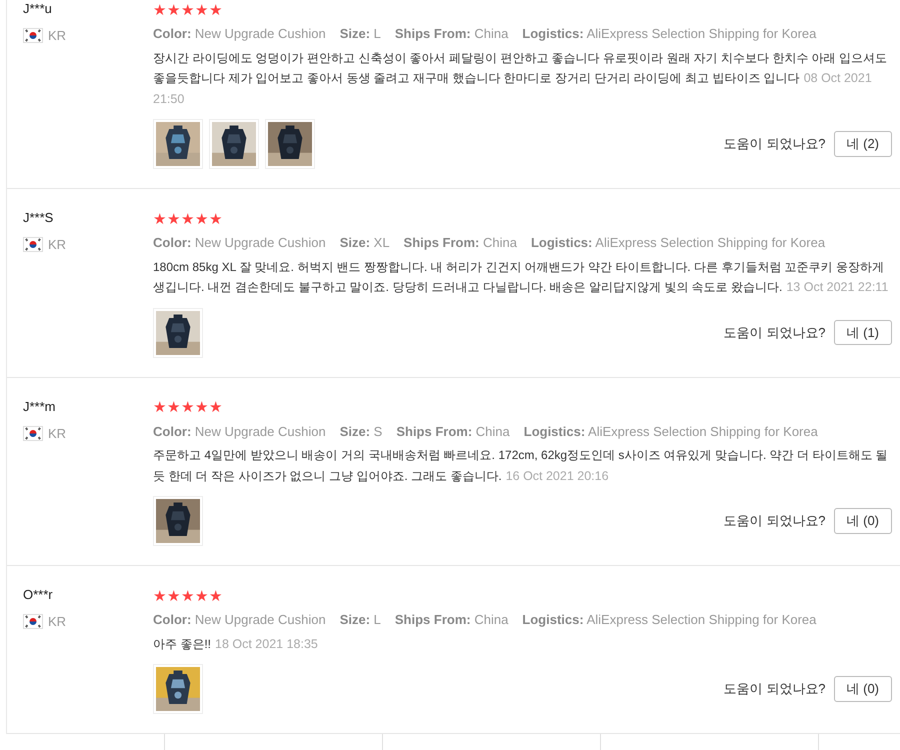 This screenshot has height=750, width=900. Describe the element at coordinates (38, 218) in the screenshot. I see `reviewer-name: J***S` at that location.